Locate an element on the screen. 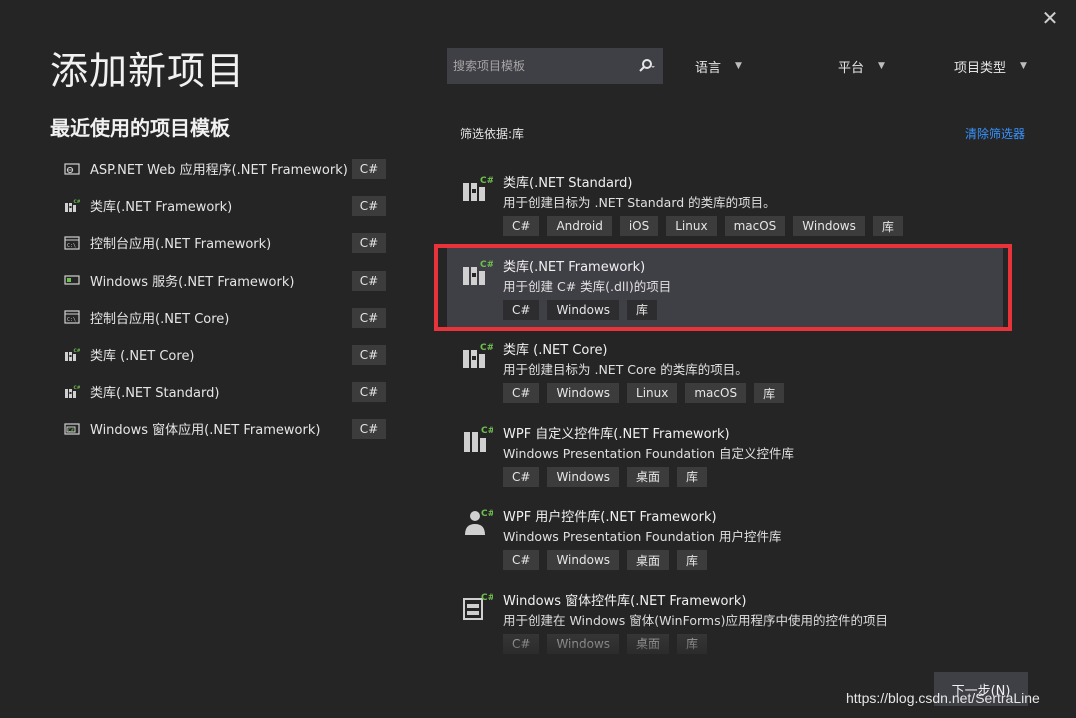 The image size is (1076, 718). language-filter-dropdown: 语言 ▼ is located at coordinates (718, 66).